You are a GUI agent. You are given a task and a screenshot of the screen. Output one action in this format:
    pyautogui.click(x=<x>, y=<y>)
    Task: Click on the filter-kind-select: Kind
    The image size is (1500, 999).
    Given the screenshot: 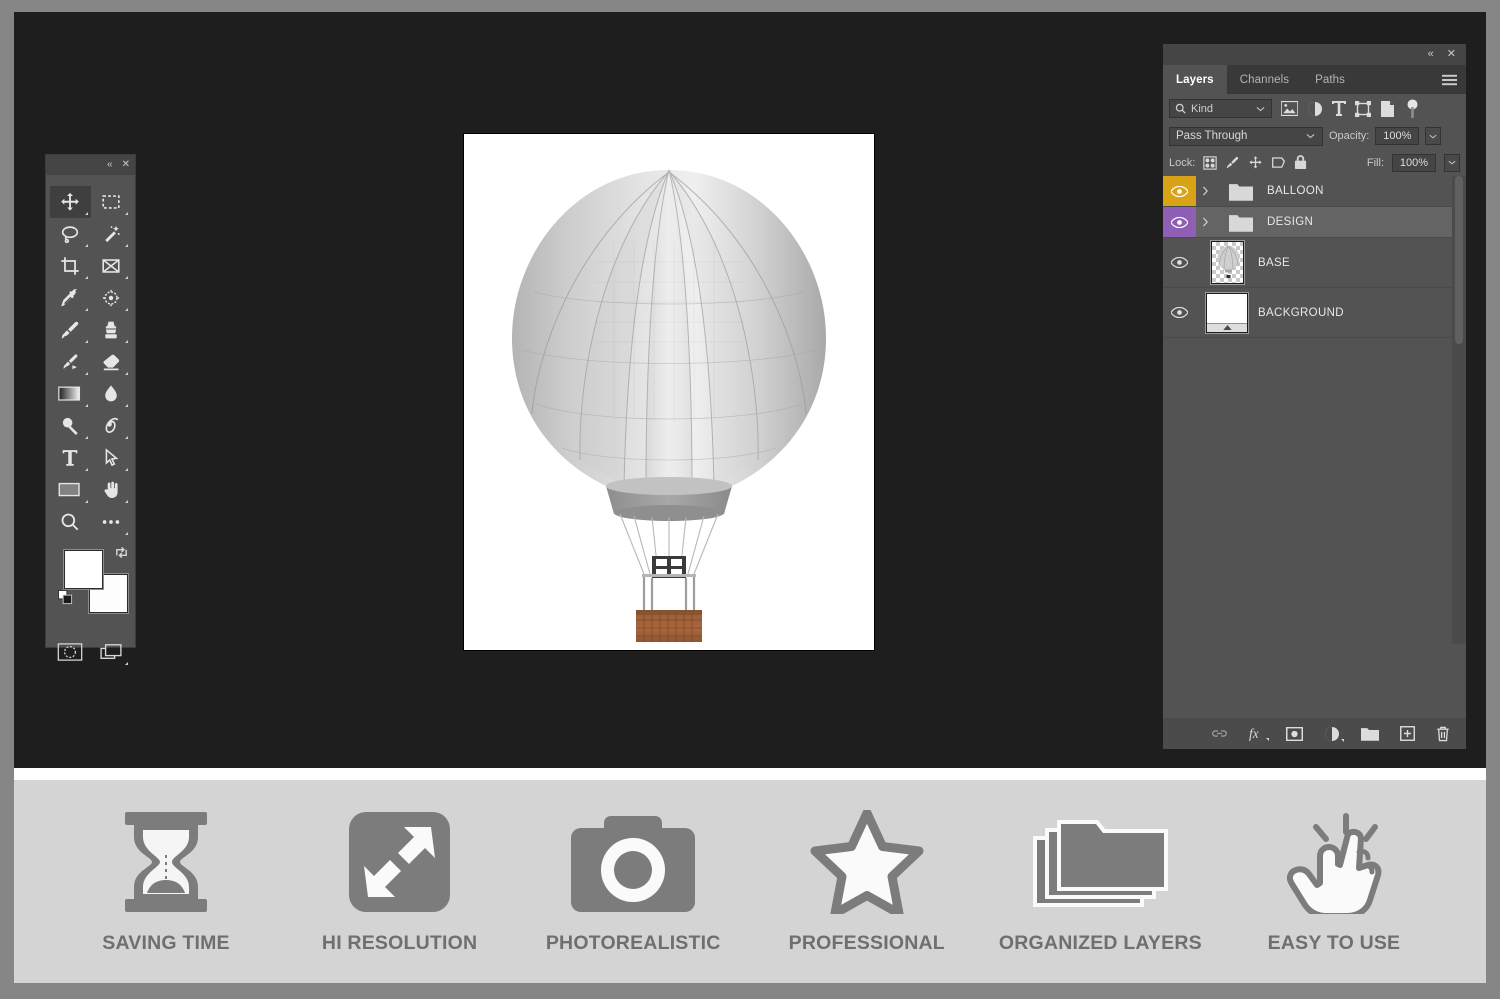 What is the action you would take?
    pyautogui.click(x=1220, y=108)
    